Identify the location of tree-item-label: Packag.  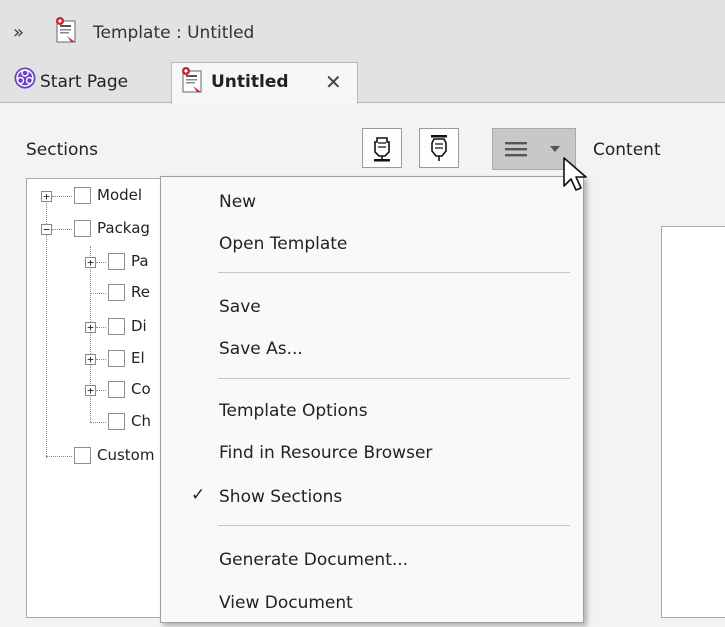
(123, 228).